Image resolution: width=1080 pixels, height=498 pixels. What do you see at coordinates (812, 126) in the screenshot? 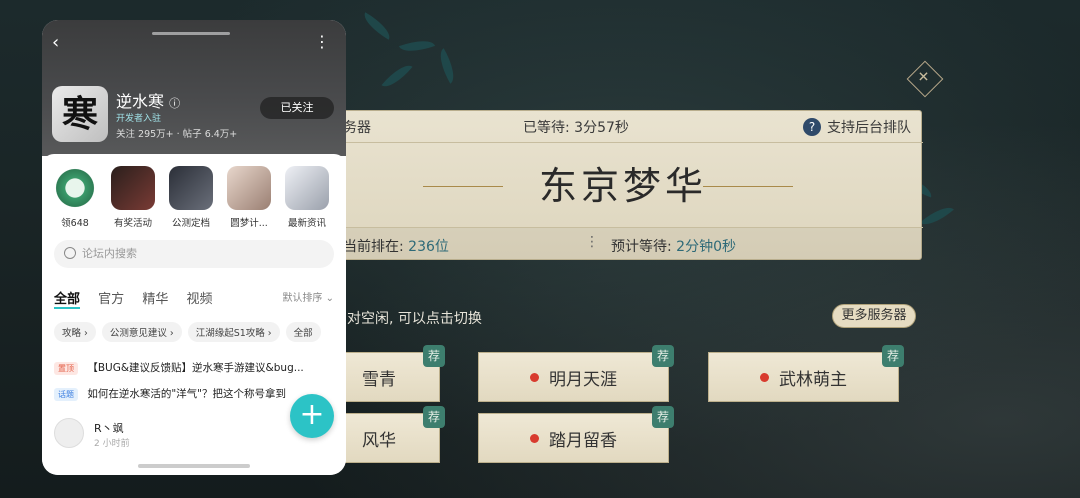
I see `help-icon: ?` at bounding box center [812, 126].